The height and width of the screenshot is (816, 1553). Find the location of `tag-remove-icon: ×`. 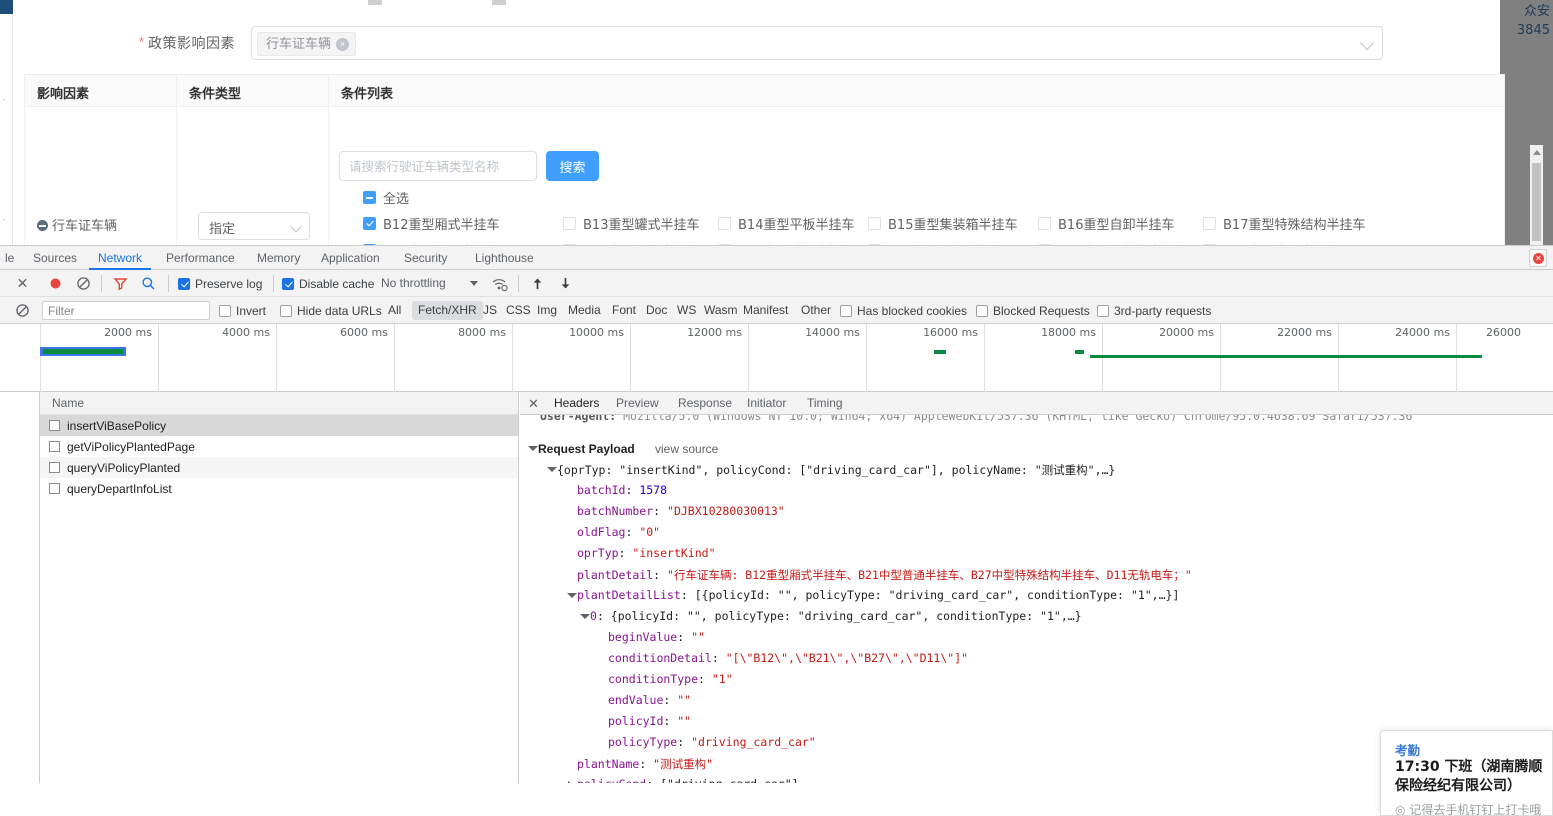

tag-remove-icon: × is located at coordinates (343, 44).